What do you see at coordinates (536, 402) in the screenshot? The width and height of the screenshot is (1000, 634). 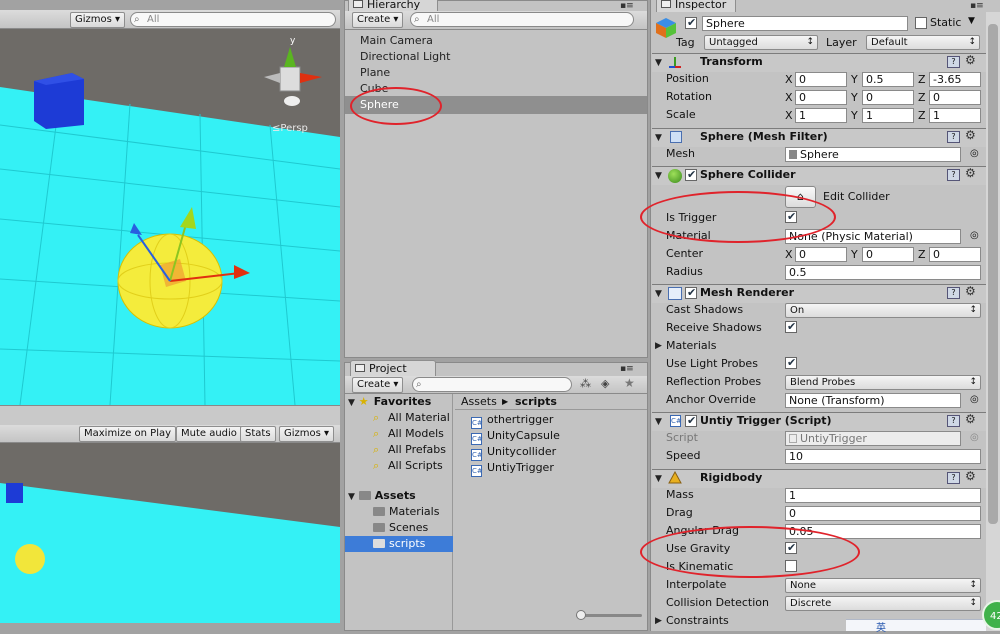 I see `breadcrumb-scripts: scripts` at bounding box center [536, 402].